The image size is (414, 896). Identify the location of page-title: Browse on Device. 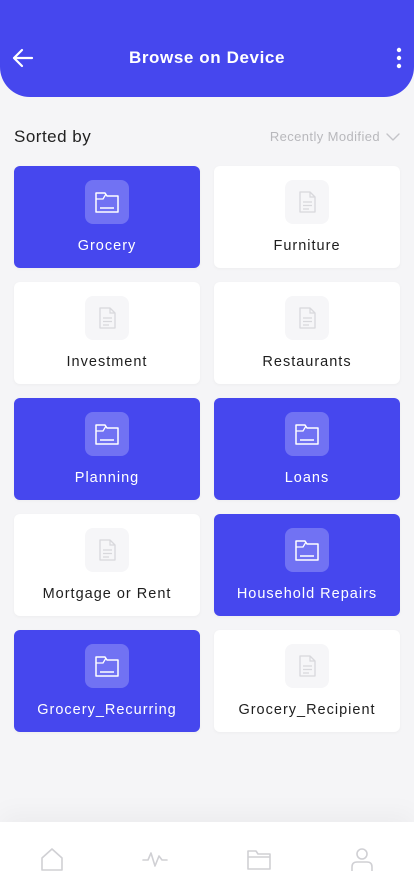
(207, 57).